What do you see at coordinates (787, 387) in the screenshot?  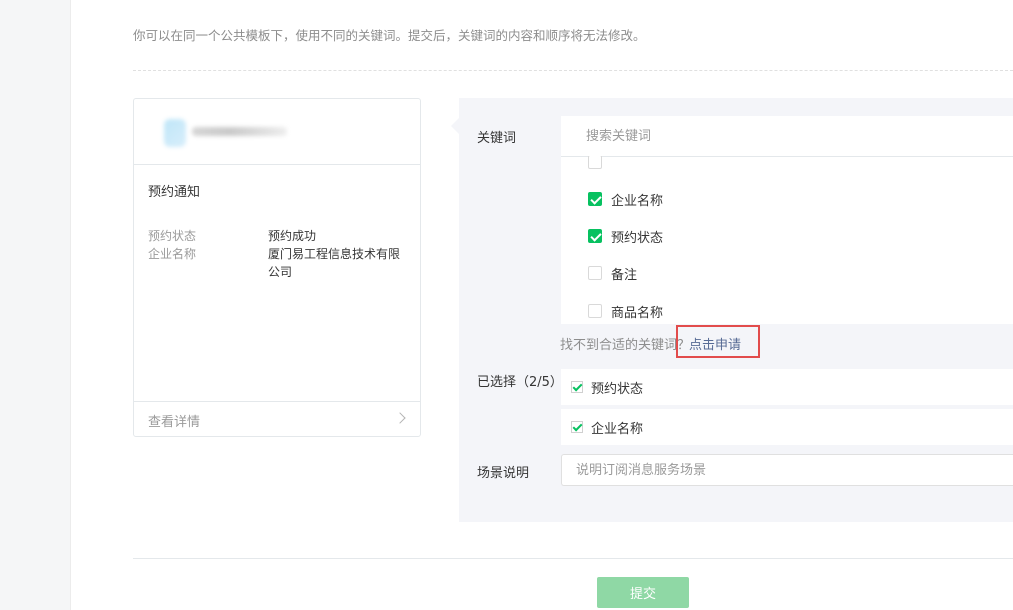 I see `selected-item: 预约状态` at bounding box center [787, 387].